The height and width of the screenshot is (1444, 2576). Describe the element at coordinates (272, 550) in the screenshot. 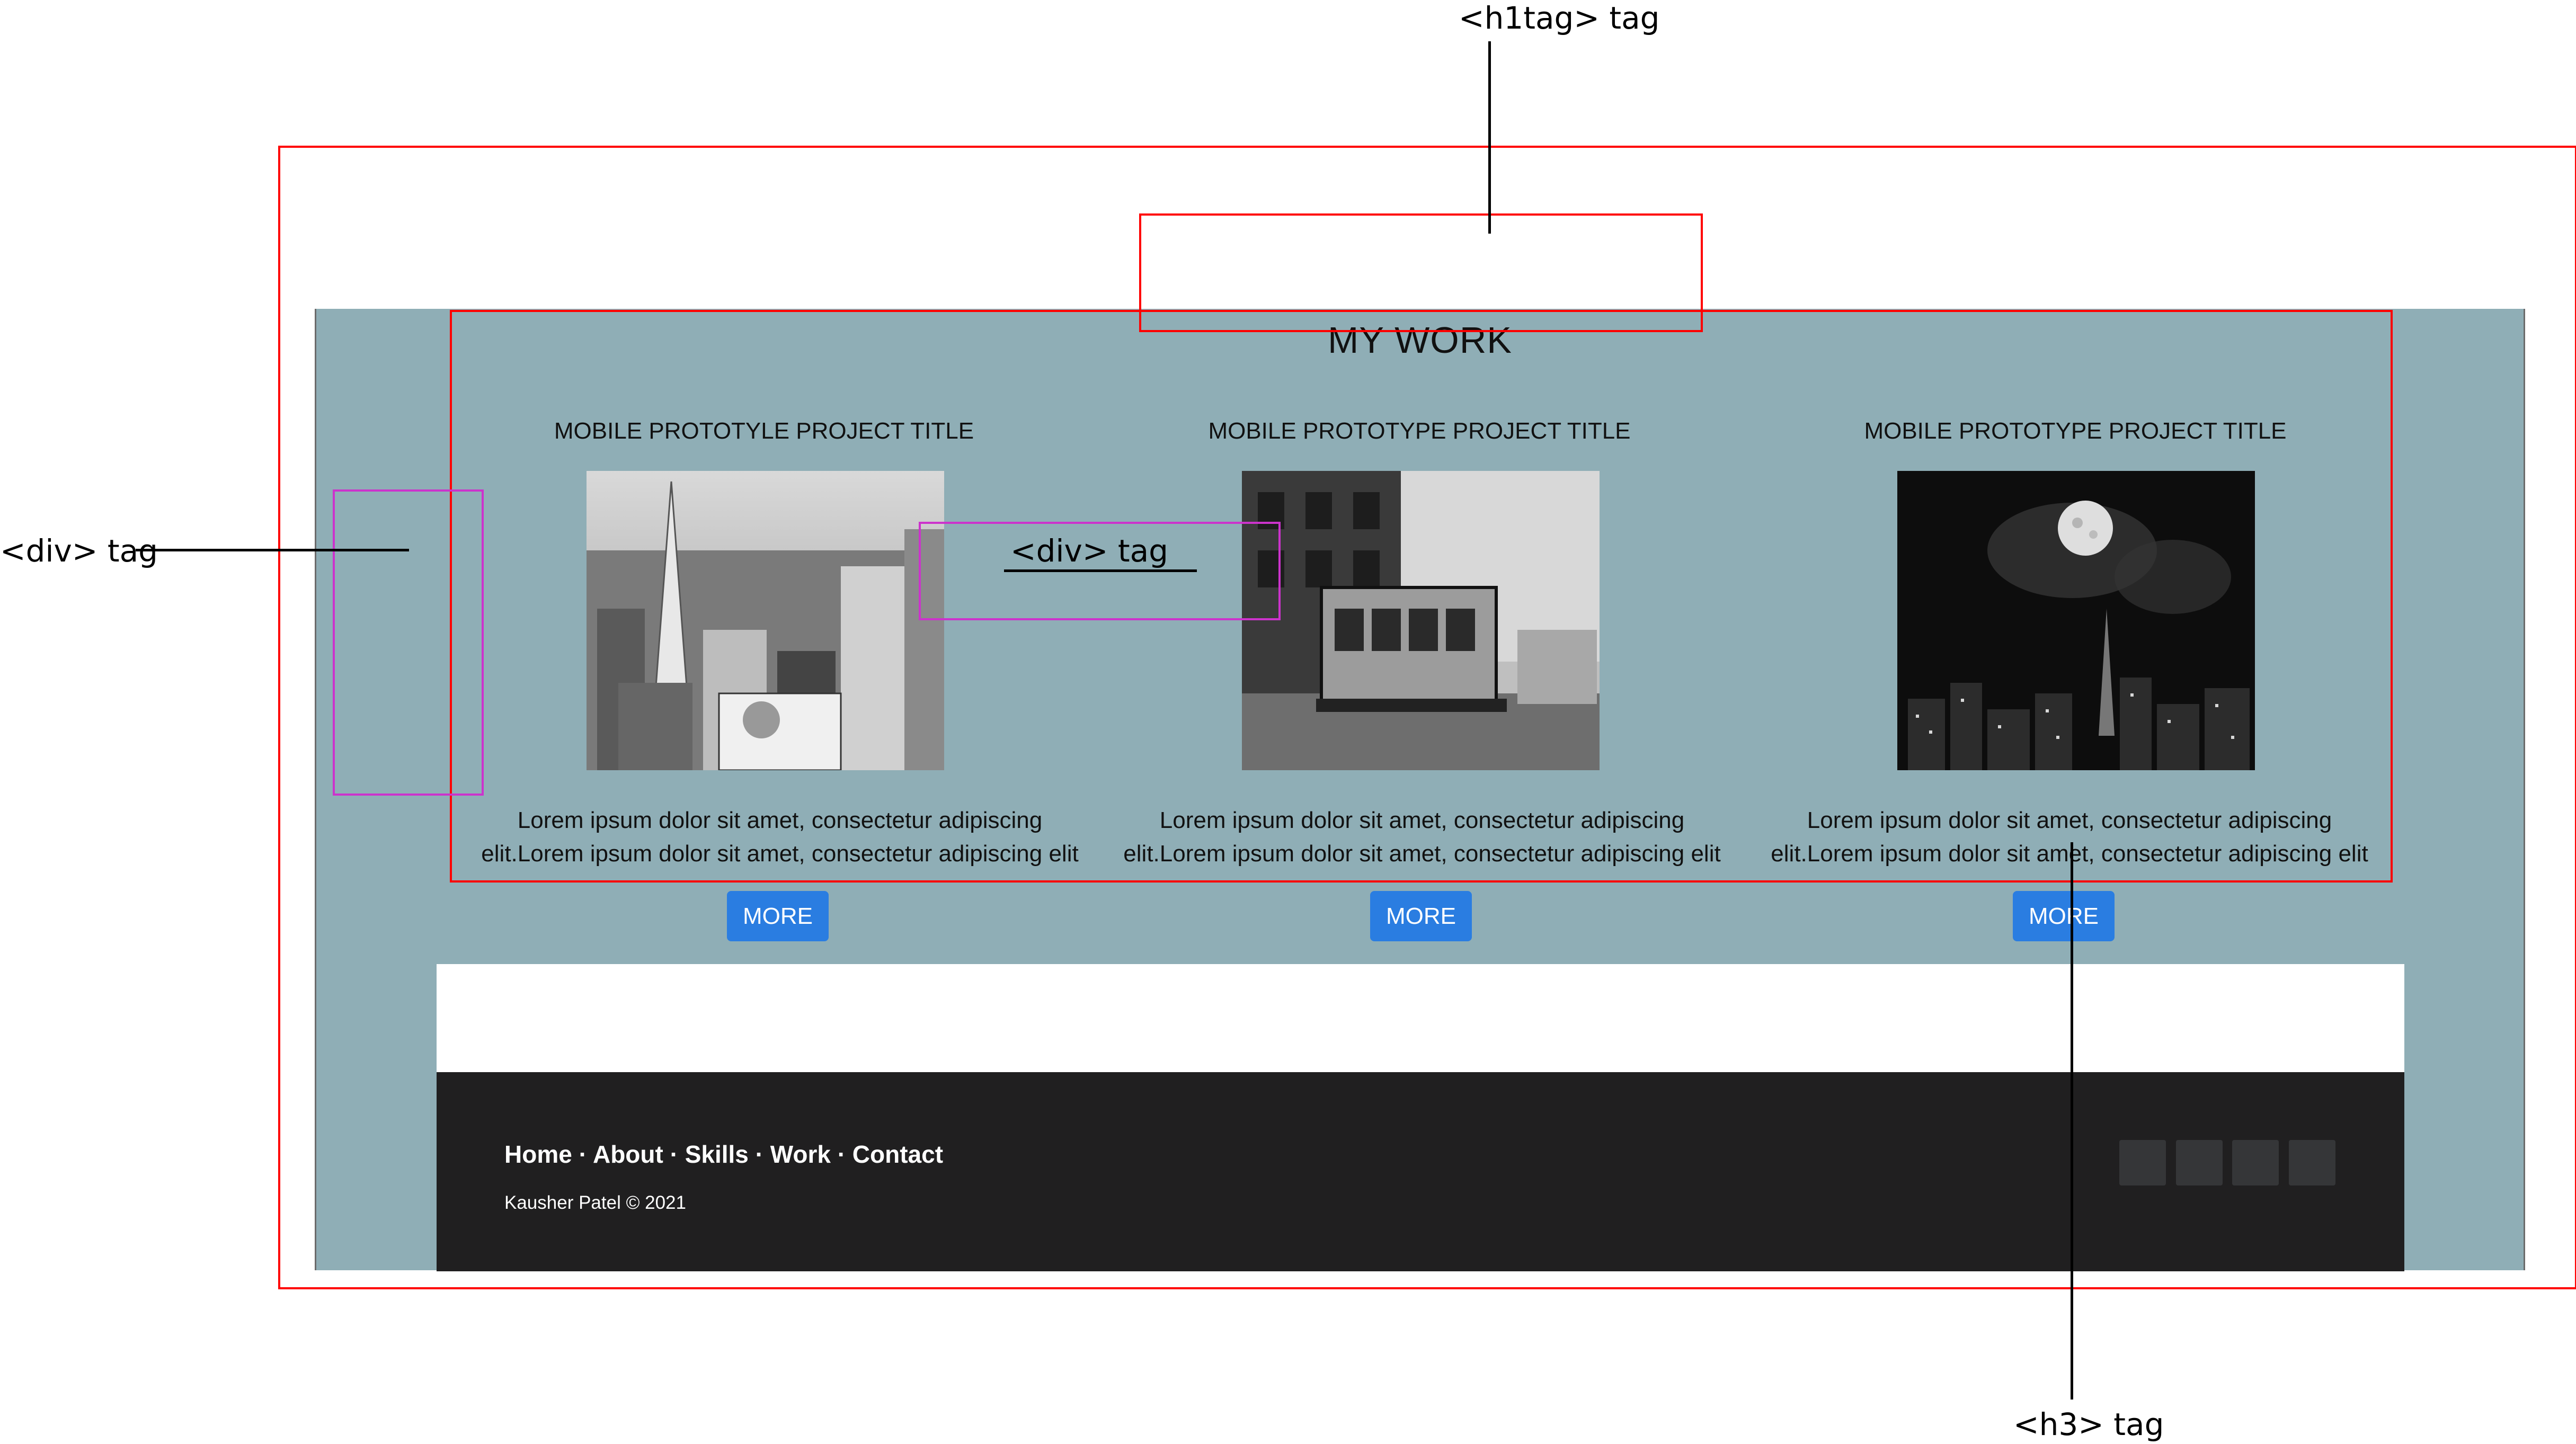

I see `div-pointer-line-left` at that location.